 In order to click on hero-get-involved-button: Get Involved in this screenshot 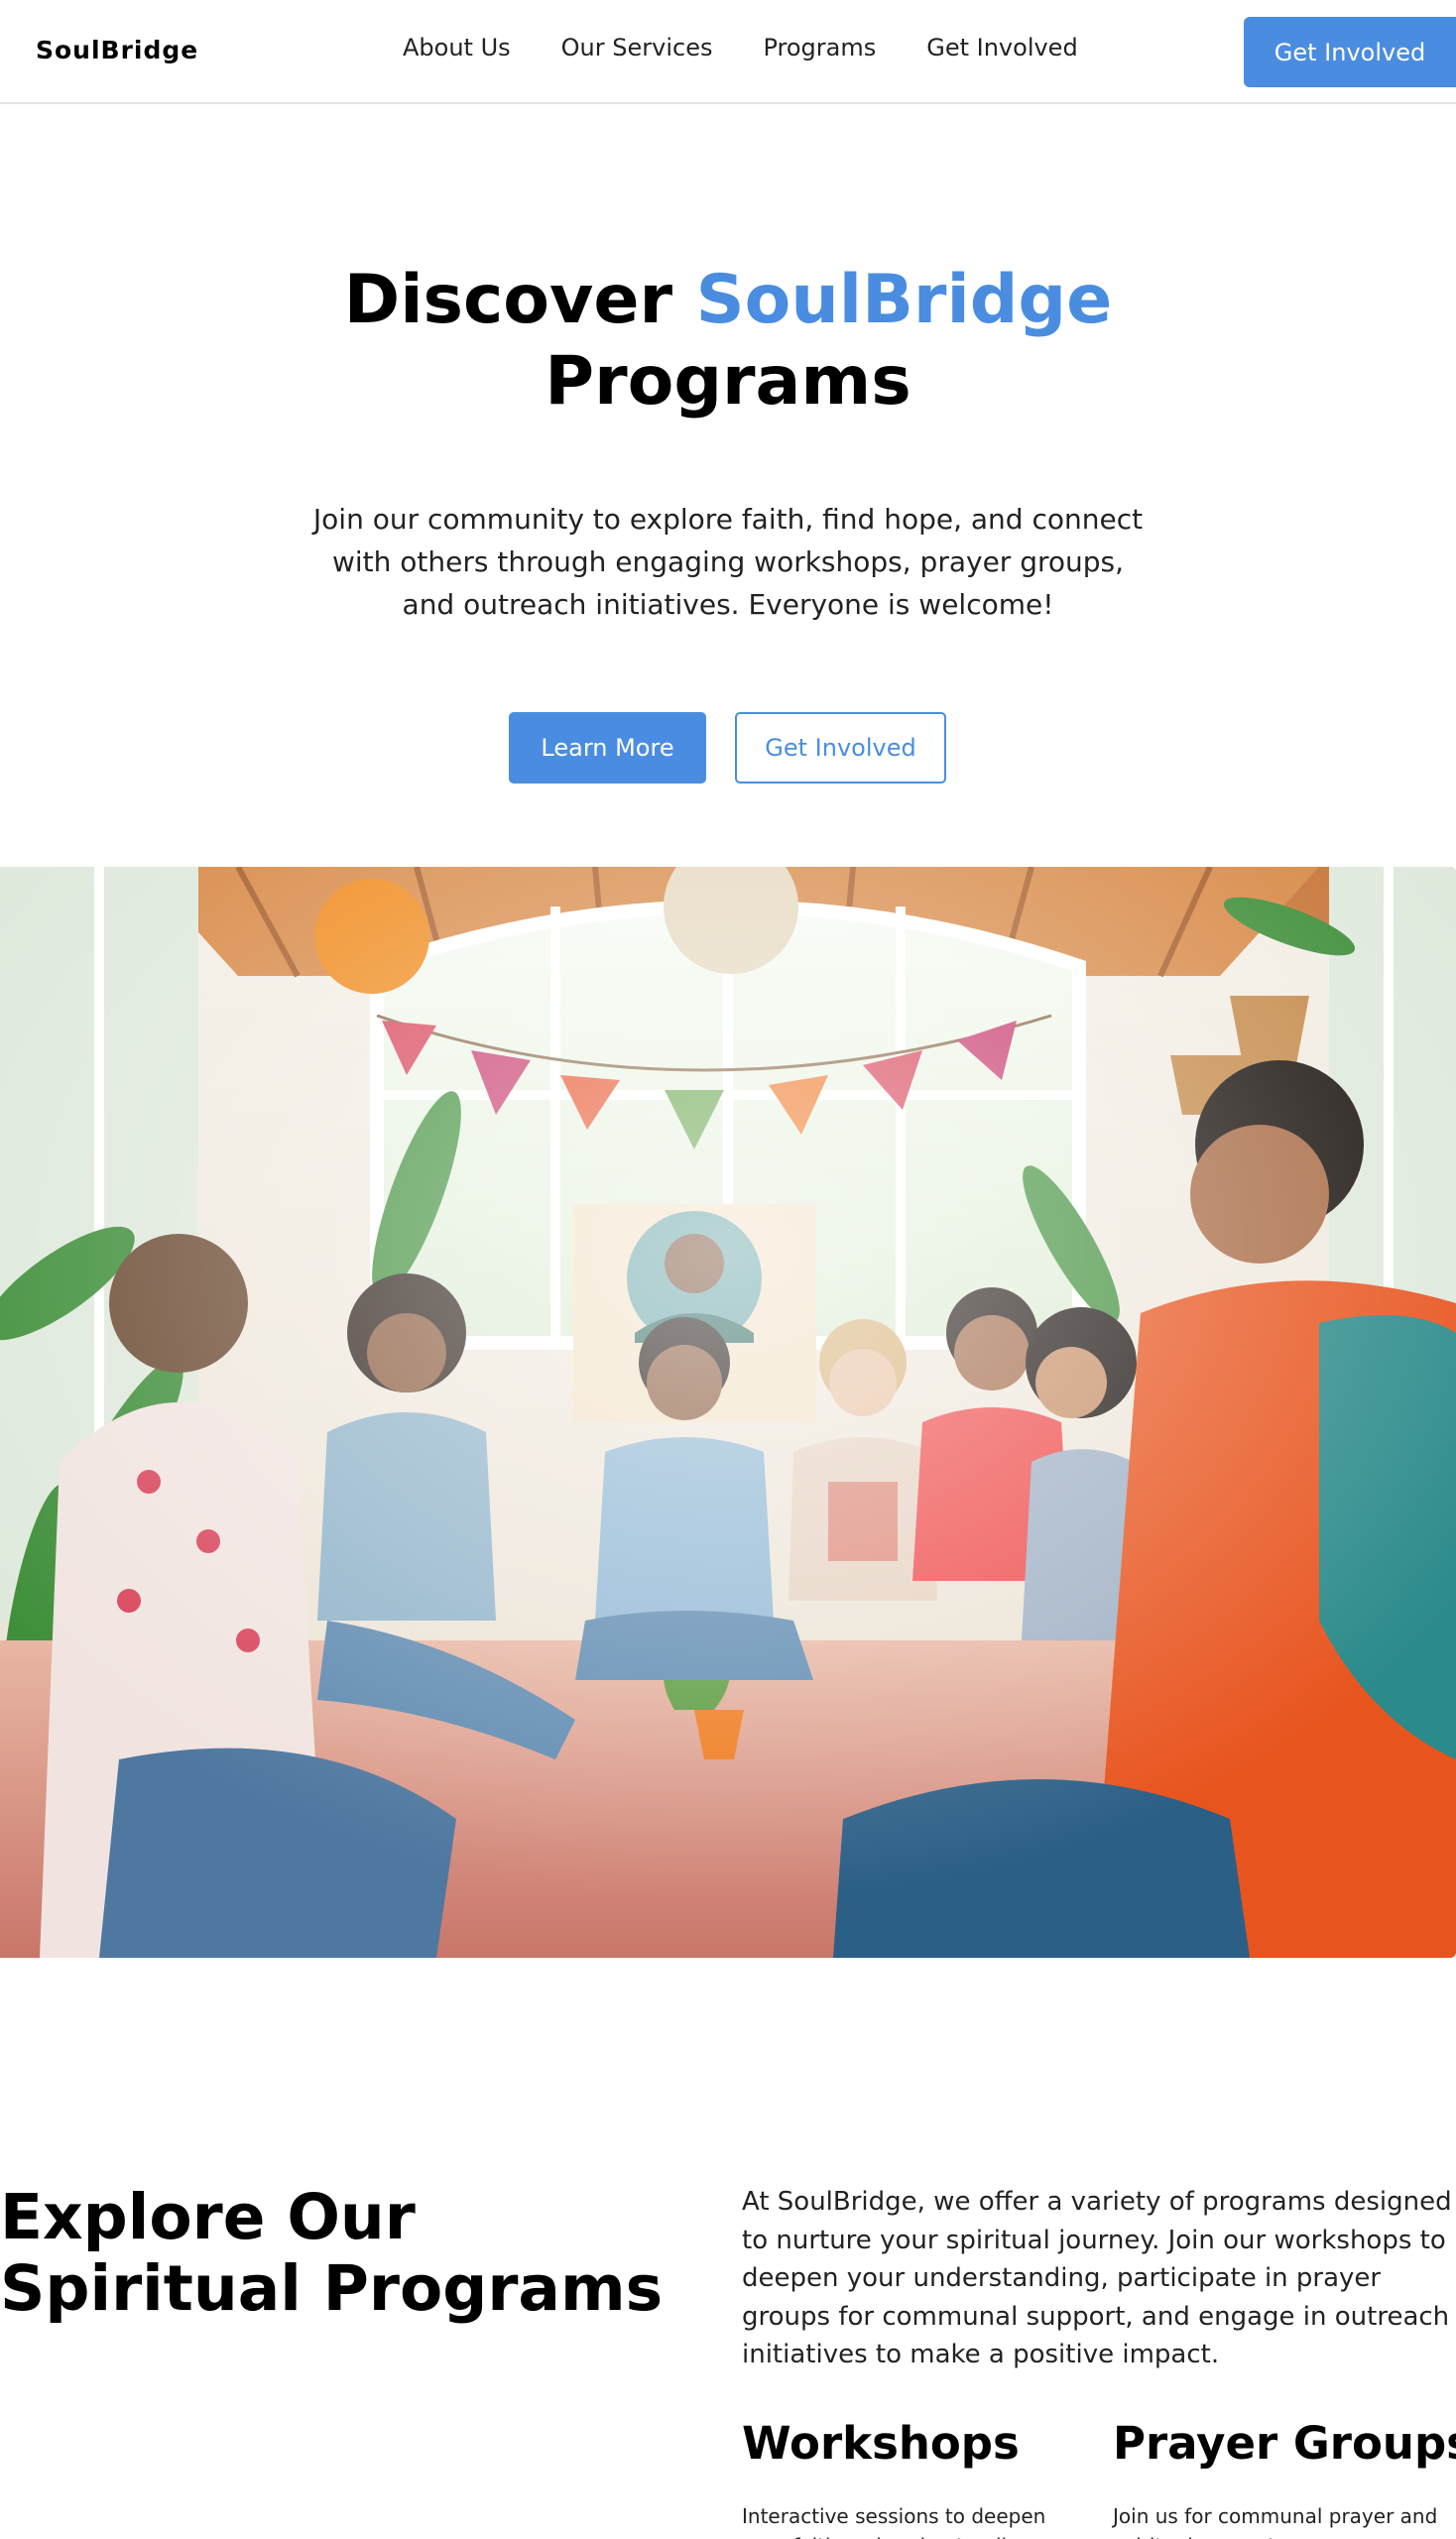, I will do `click(840, 748)`.